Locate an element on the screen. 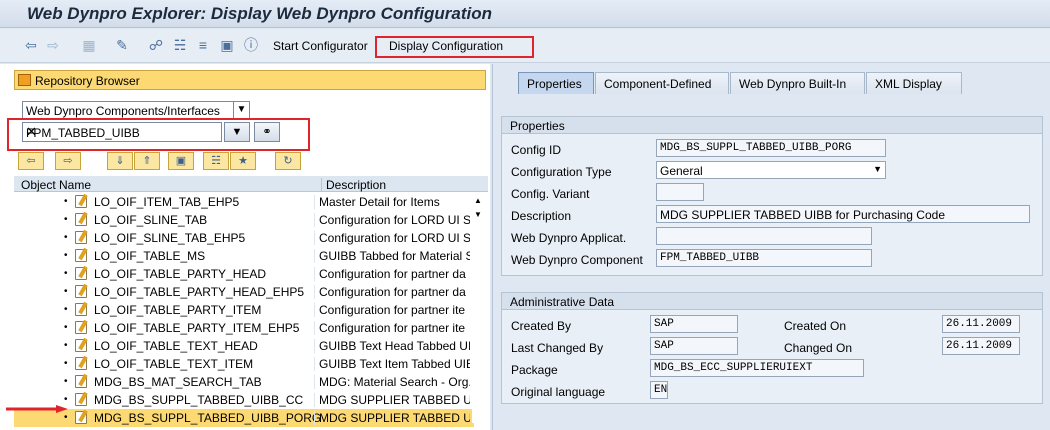 The width and height of the screenshot is (1050, 430). config-id-field: MDG_BS_SUPPL_TABBED_UIBB_PORG is located at coordinates (771, 148).